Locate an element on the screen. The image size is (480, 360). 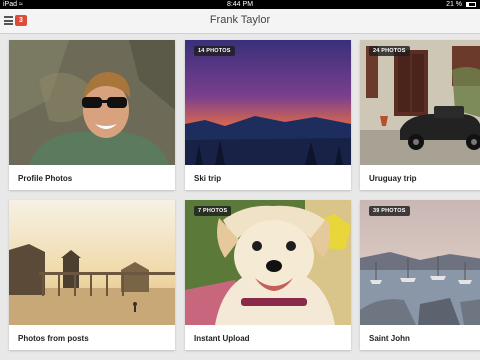
status-bar: iPad ≈ 8:44 PM 21 % is located at coordinates (240, 4).